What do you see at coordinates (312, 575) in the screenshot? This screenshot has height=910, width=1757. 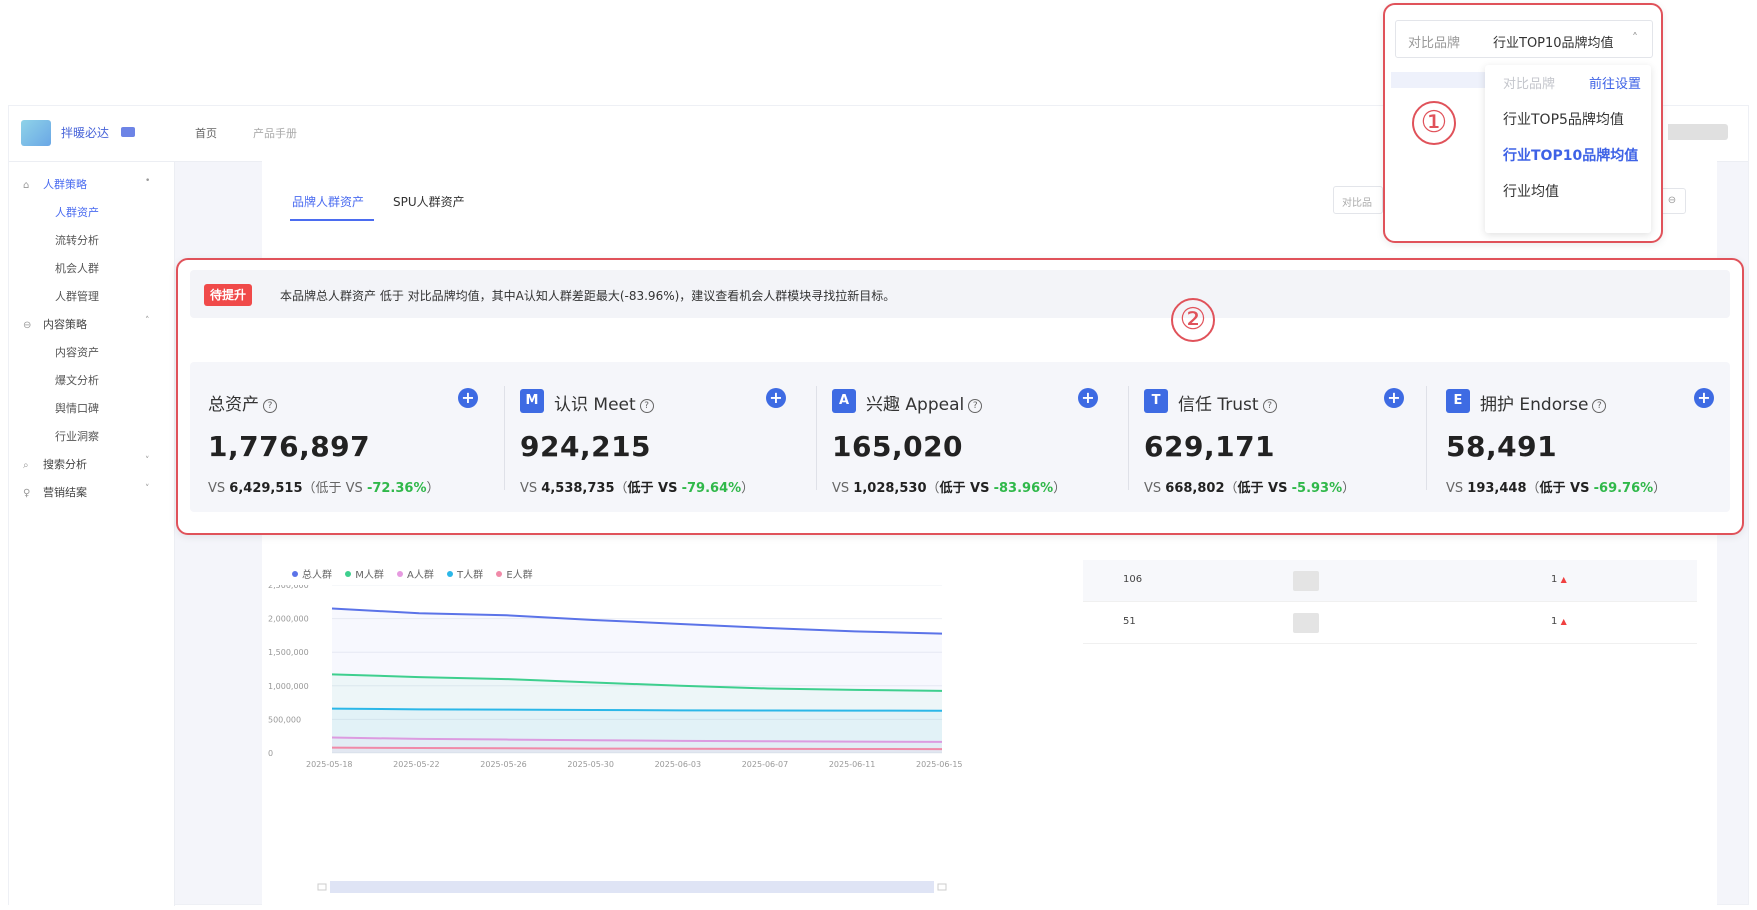 I see `legend-item: 总人群` at bounding box center [312, 575].